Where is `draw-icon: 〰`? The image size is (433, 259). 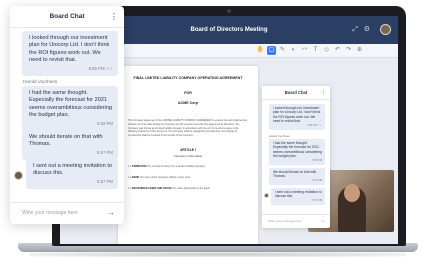
draw-icon: 〰 is located at coordinates (304, 50).